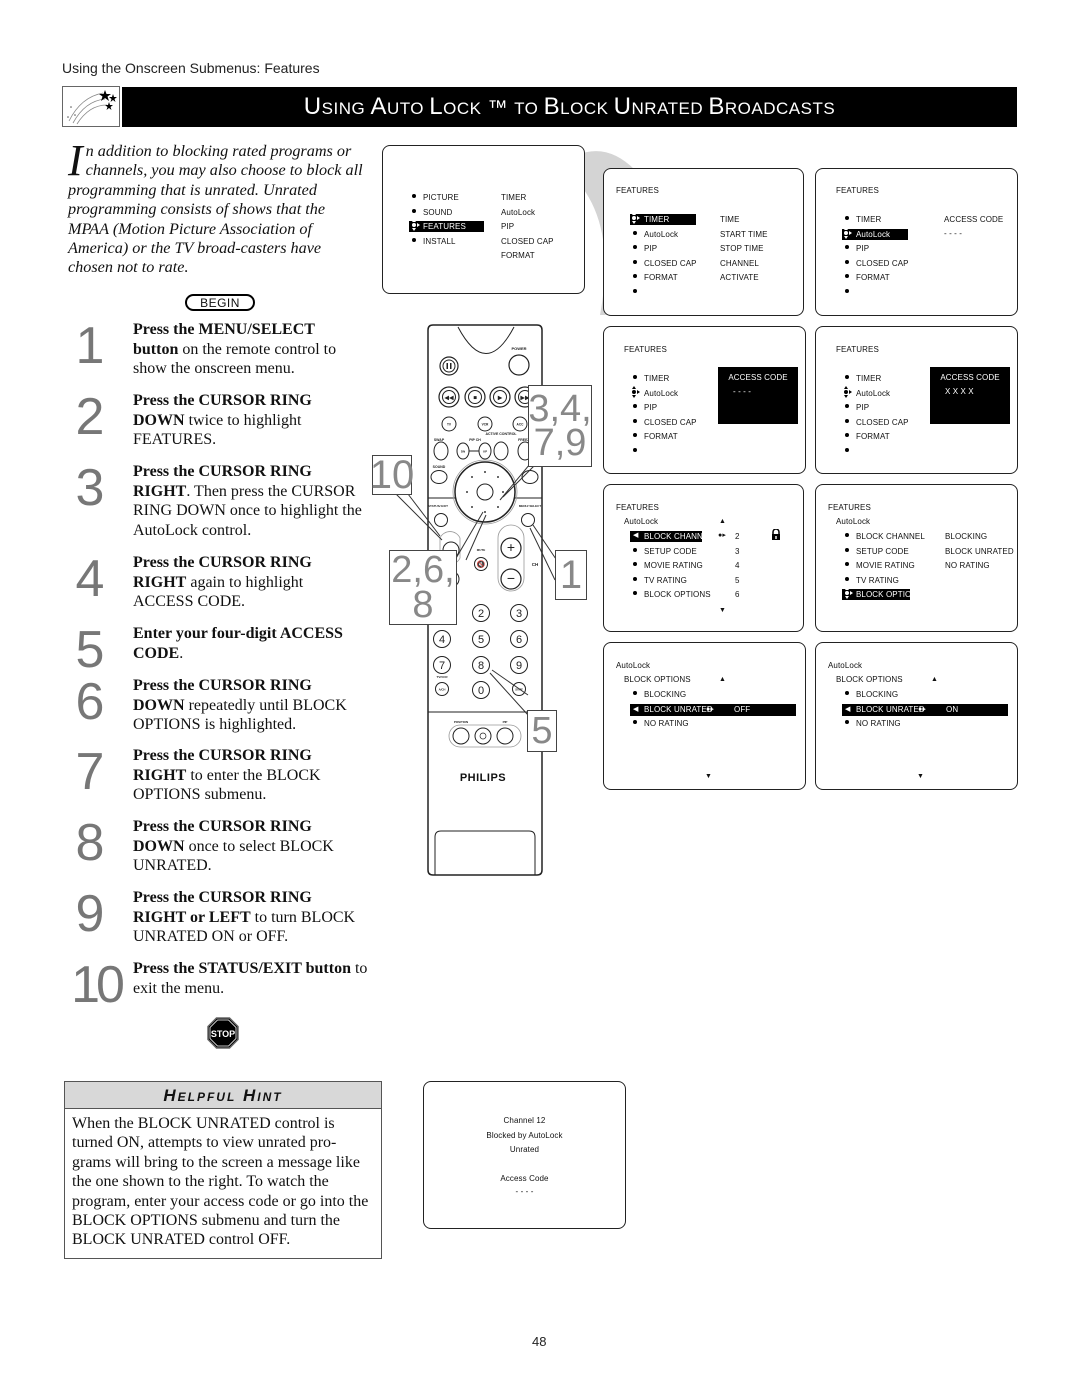 Image resolution: width=1080 pixels, height=1397 pixels. I want to click on callout-step-5: 5, so click(542, 731).